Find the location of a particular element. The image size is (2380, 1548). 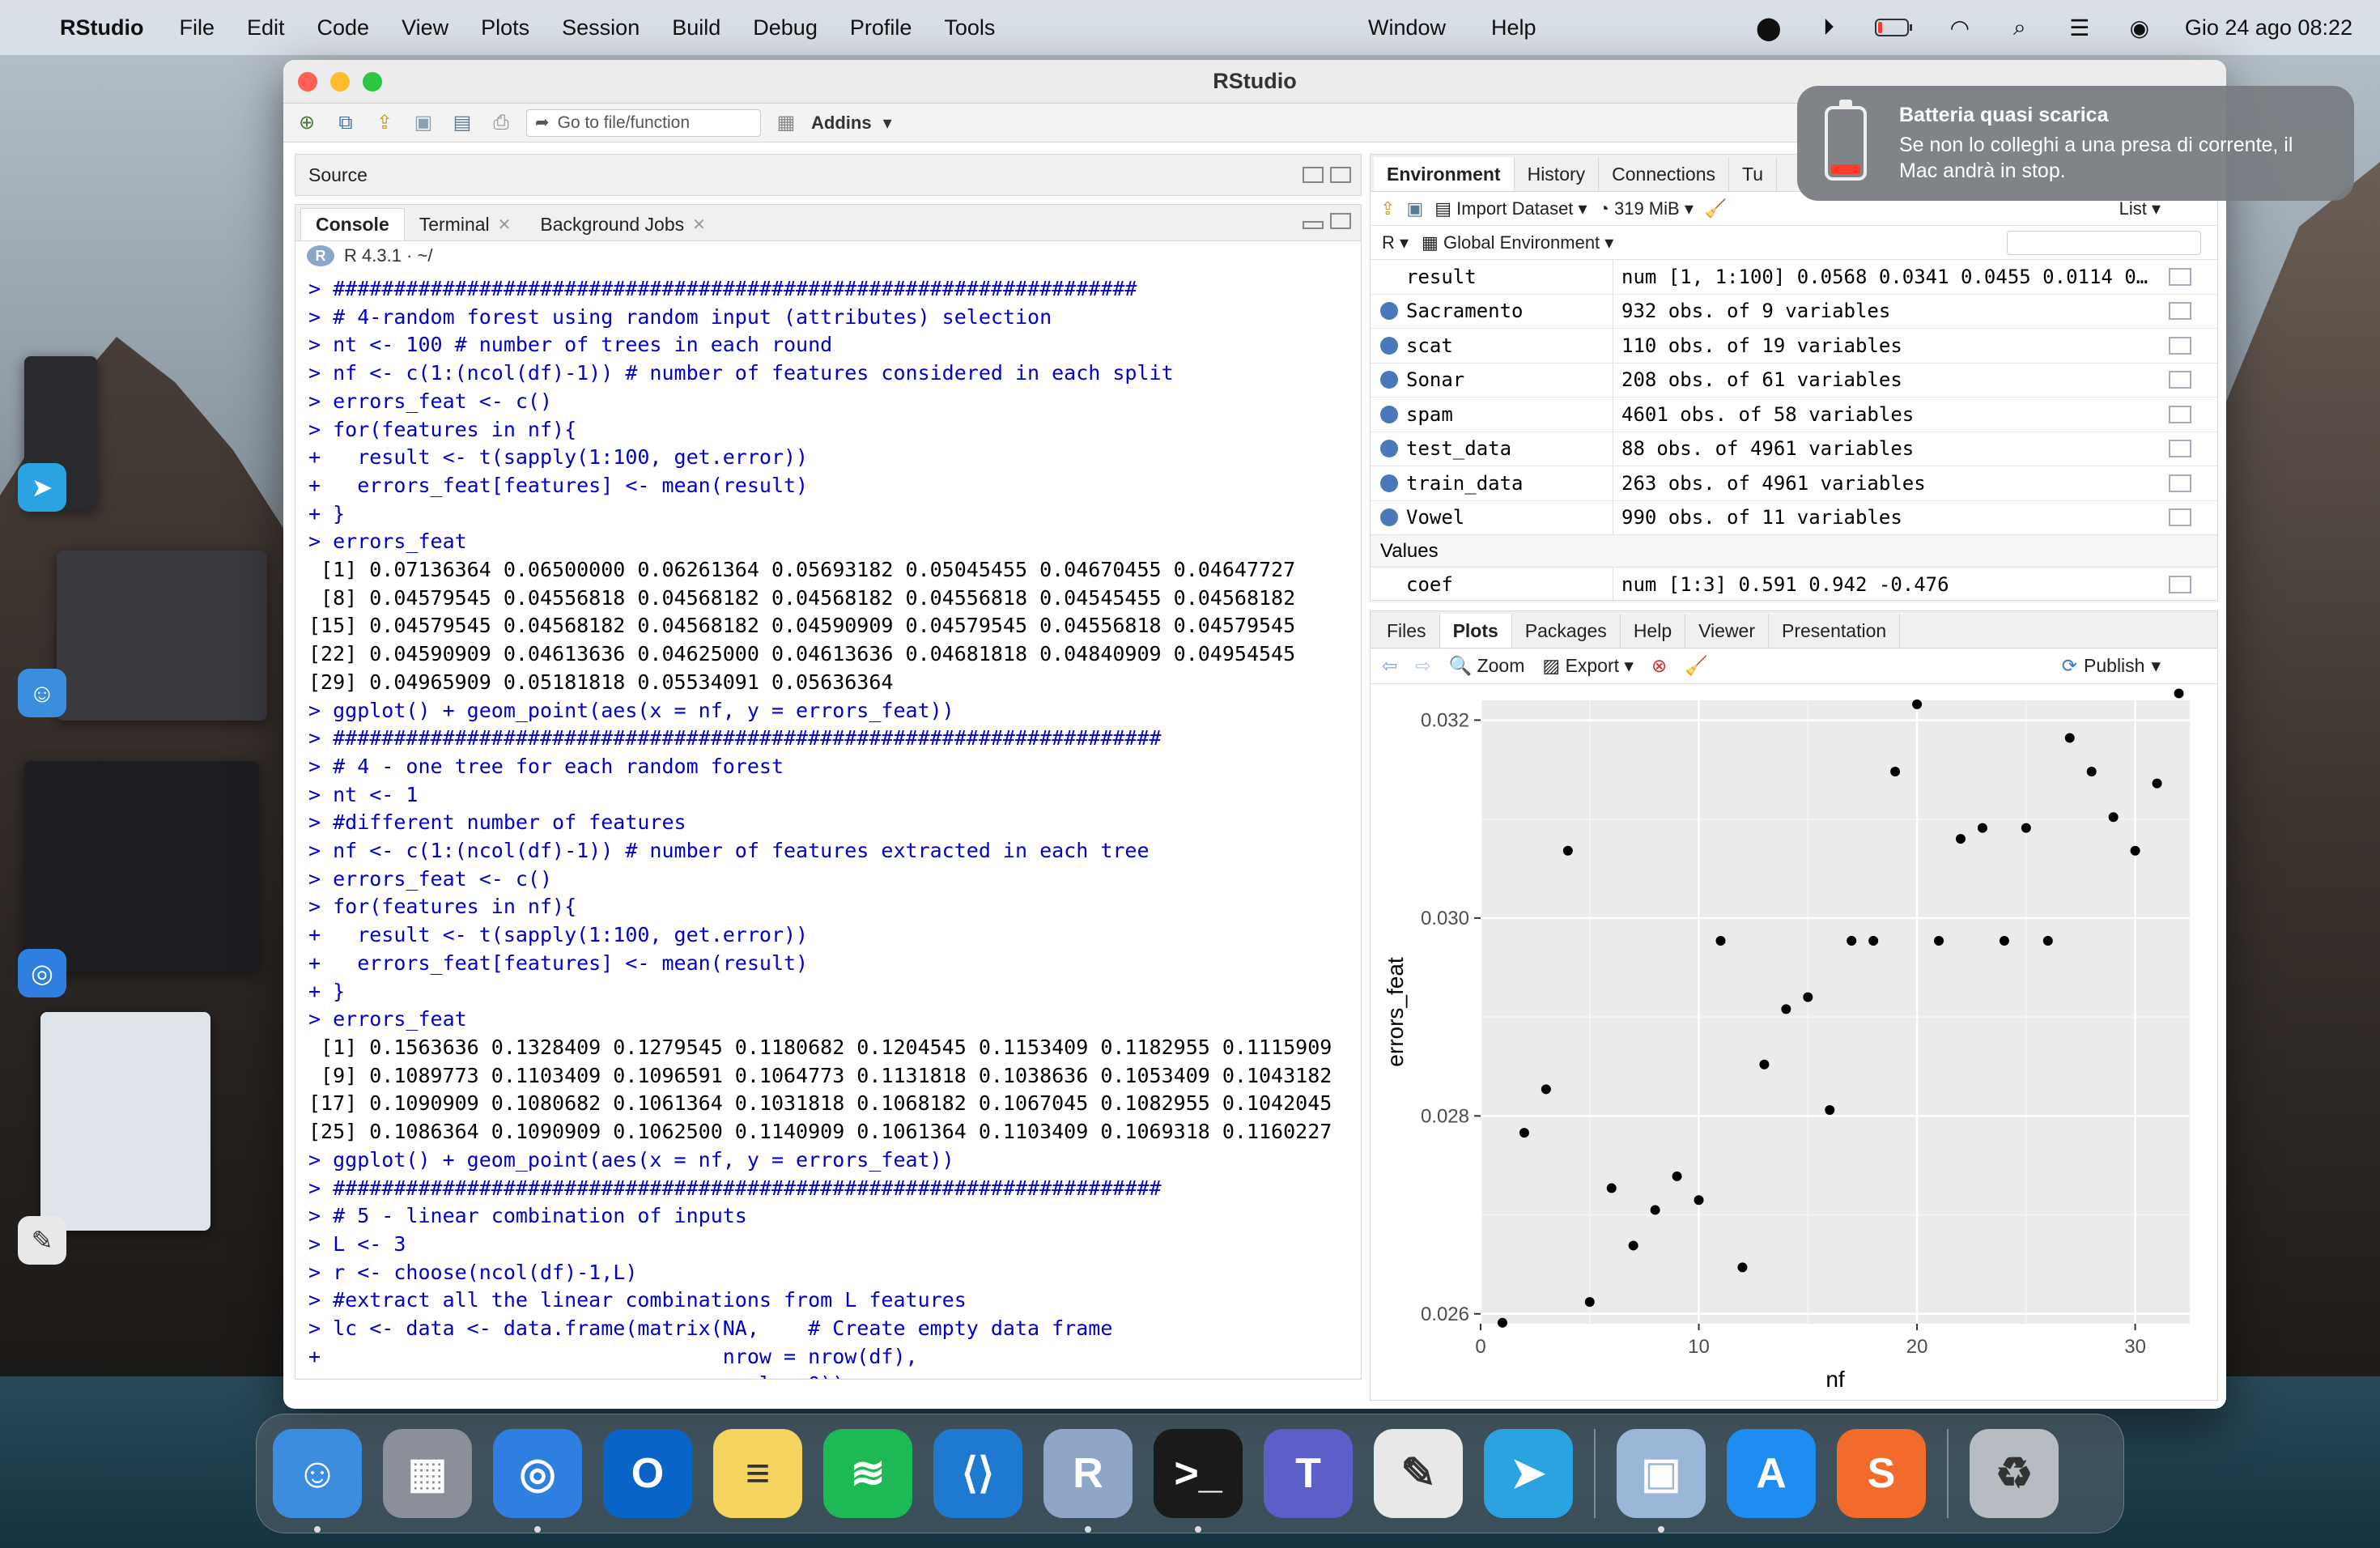

dock-vscode-icon: ⟨⟩ is located at coordinates (977, 1473).